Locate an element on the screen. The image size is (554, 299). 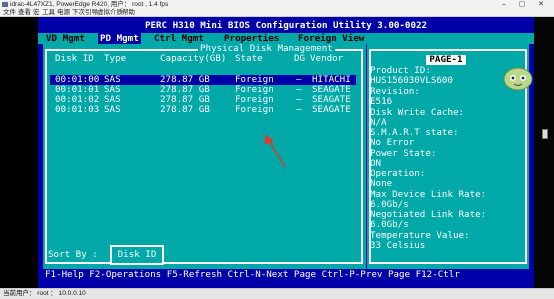
menu-file: 文件 is located at coordinates (9, 13).